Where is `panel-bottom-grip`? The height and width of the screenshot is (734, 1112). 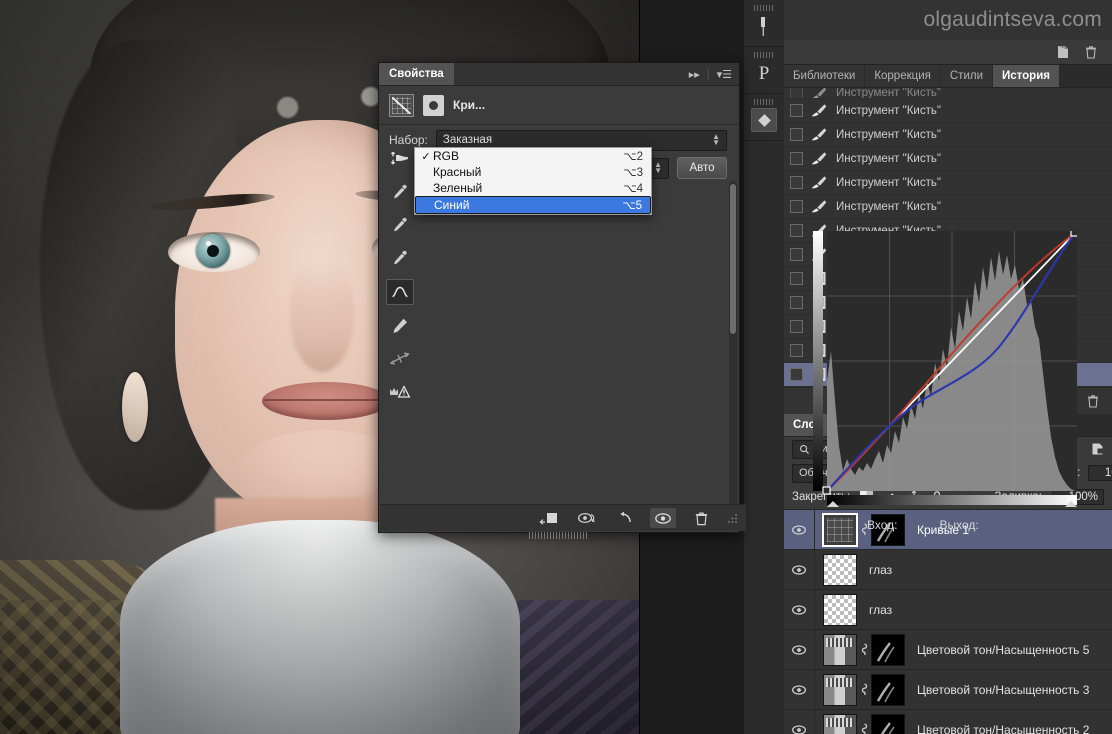
panel-bottom-grip is located at coordinates (558, 535).